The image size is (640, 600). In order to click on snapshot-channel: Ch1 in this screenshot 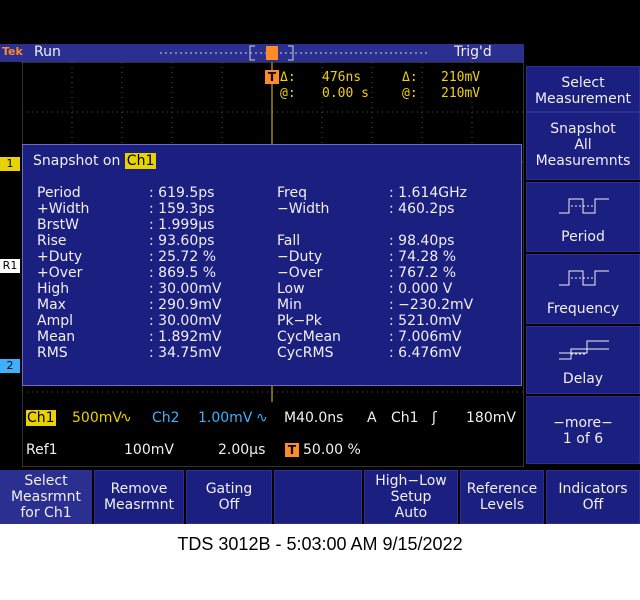, I will do `click(140, 161)`.